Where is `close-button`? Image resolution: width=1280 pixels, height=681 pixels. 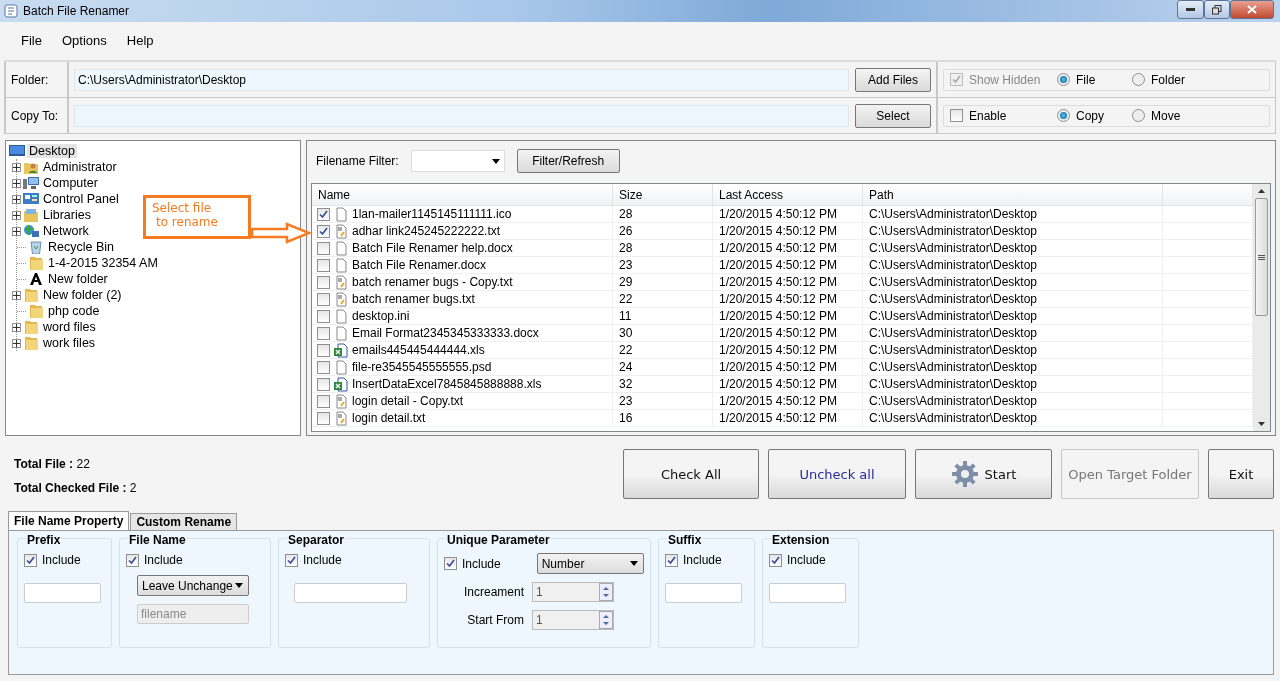
close-button is located at coordinates (1252, 9).